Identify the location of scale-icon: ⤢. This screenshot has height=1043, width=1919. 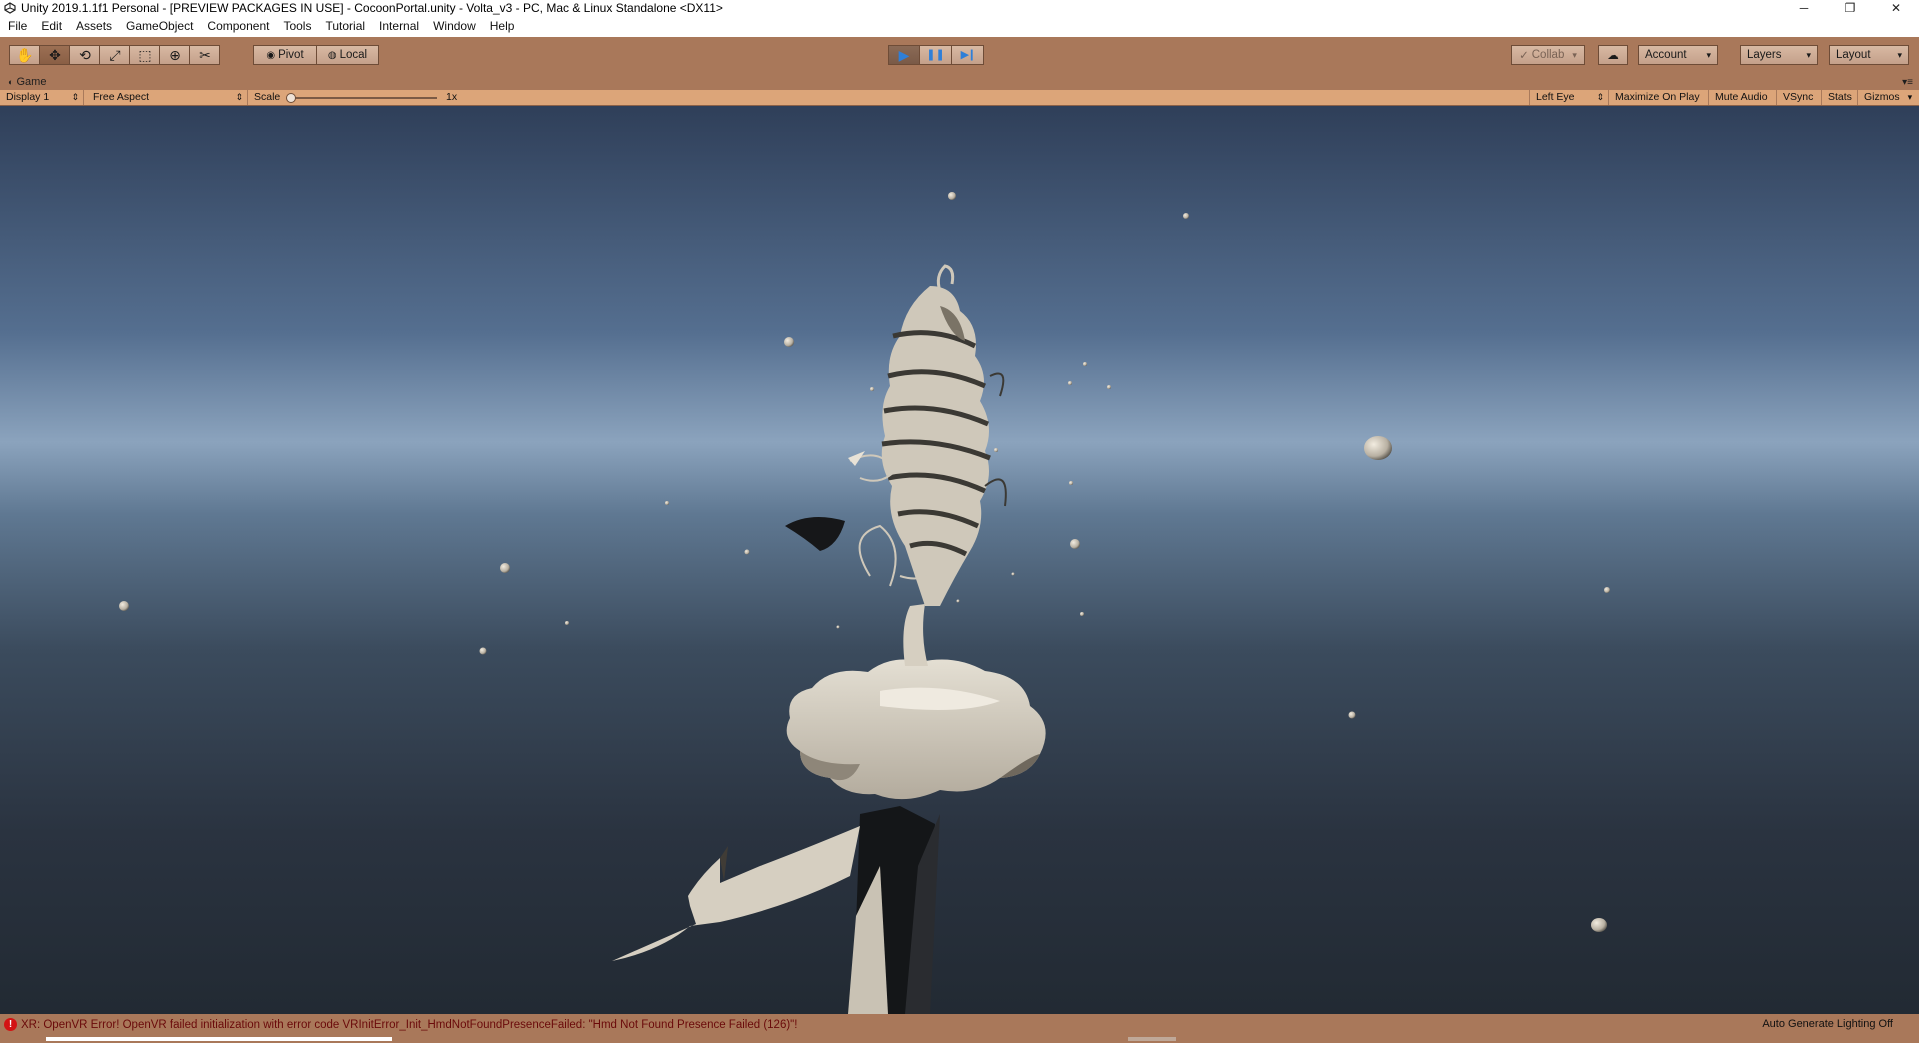
(115, 55).